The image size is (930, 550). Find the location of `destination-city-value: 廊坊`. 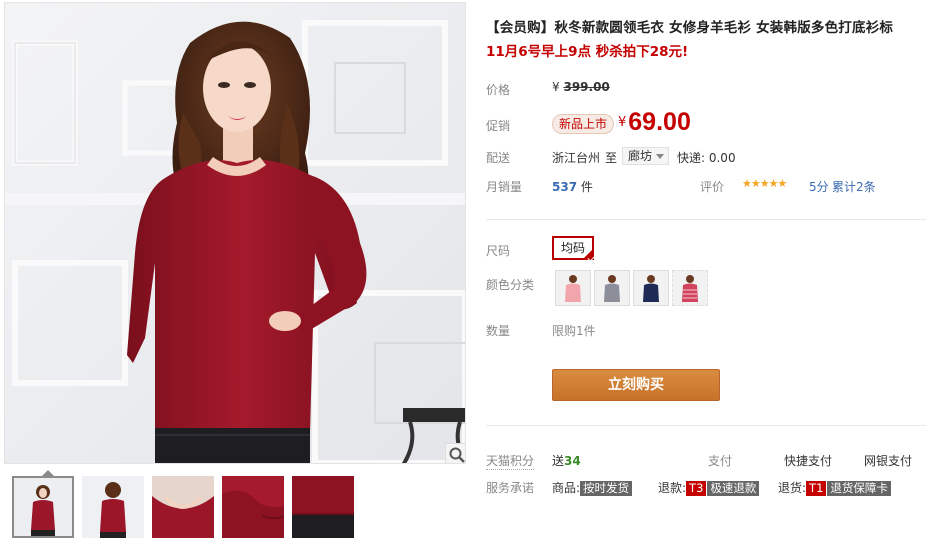

destination-city-value: 廊坊 is located at coordinates (640, 156).